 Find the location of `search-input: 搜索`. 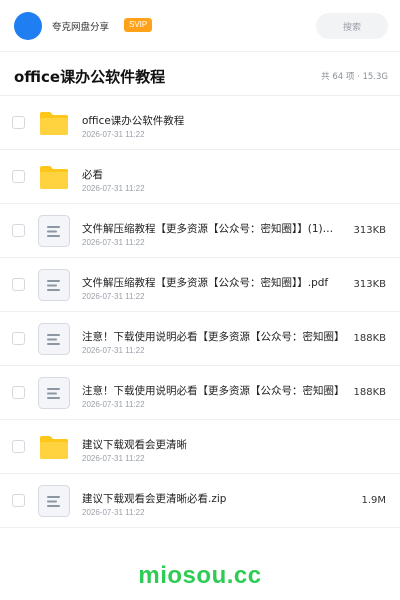

search-input: 搜索 is located at coordinates (352, 26).